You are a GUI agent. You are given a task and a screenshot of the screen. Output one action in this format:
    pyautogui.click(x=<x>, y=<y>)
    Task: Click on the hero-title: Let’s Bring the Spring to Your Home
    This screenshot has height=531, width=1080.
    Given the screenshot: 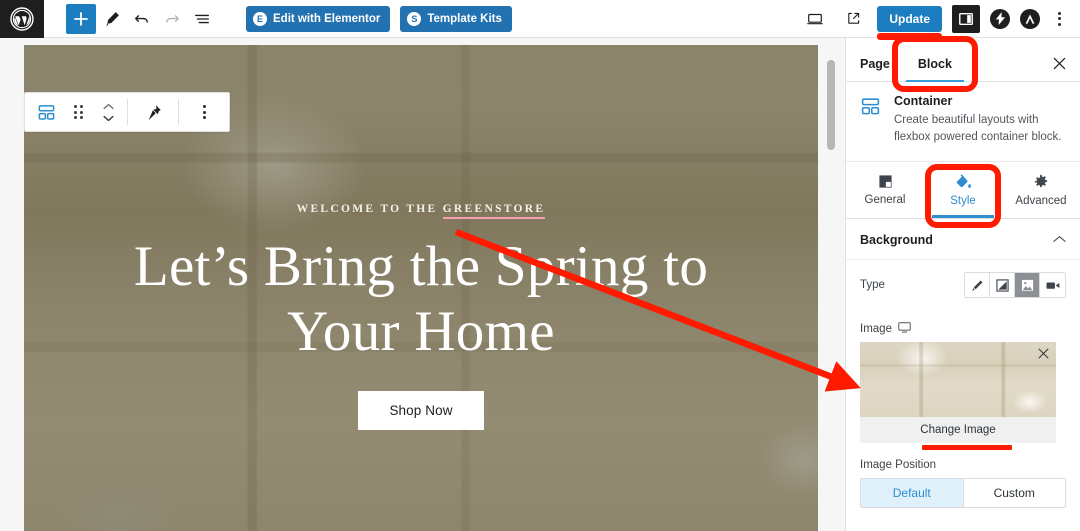 What is the action you would take?
    pyautogui.click(x=421, y=300)
    